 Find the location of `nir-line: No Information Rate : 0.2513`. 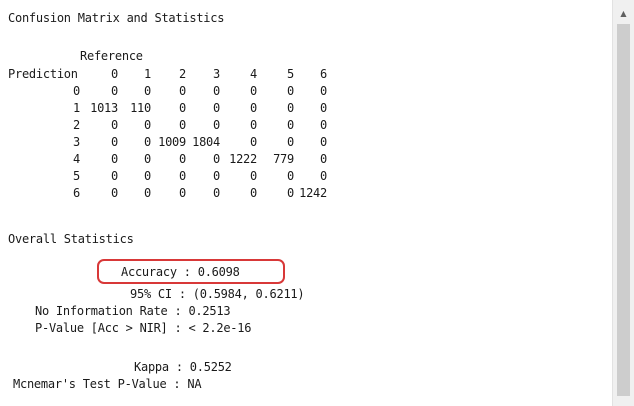

nir-line: No Information Rate : 0.2513 is located at coordinates (133, 311).